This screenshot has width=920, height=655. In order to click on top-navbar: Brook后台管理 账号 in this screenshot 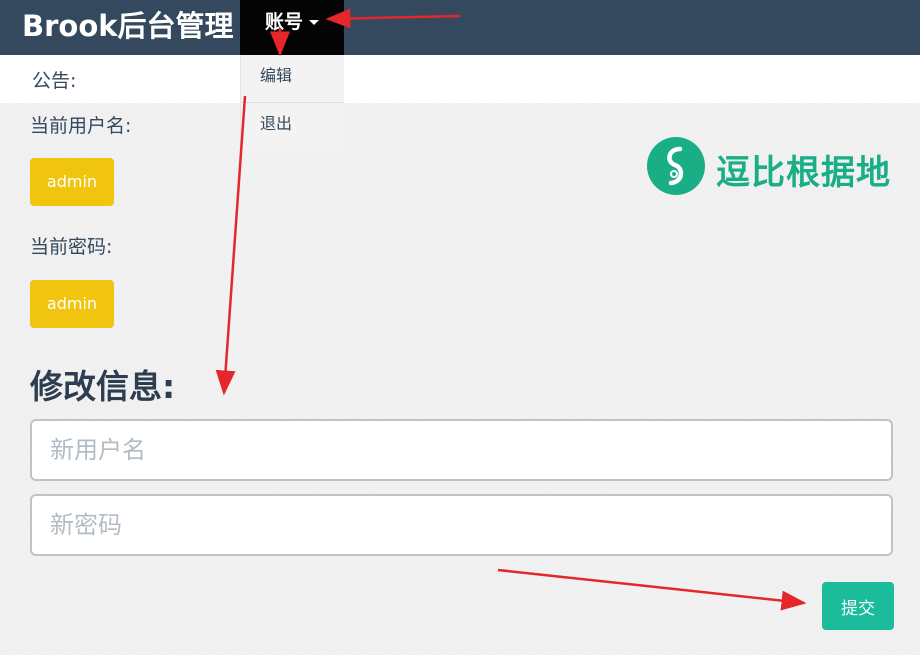, I will do `click(460, 27)`.